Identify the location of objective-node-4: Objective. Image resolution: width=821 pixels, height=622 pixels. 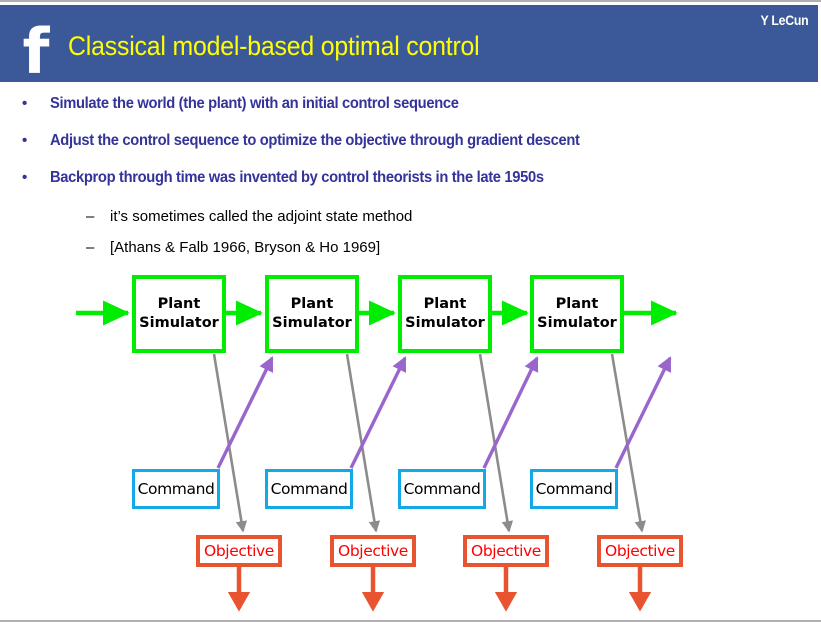
(640, 551).